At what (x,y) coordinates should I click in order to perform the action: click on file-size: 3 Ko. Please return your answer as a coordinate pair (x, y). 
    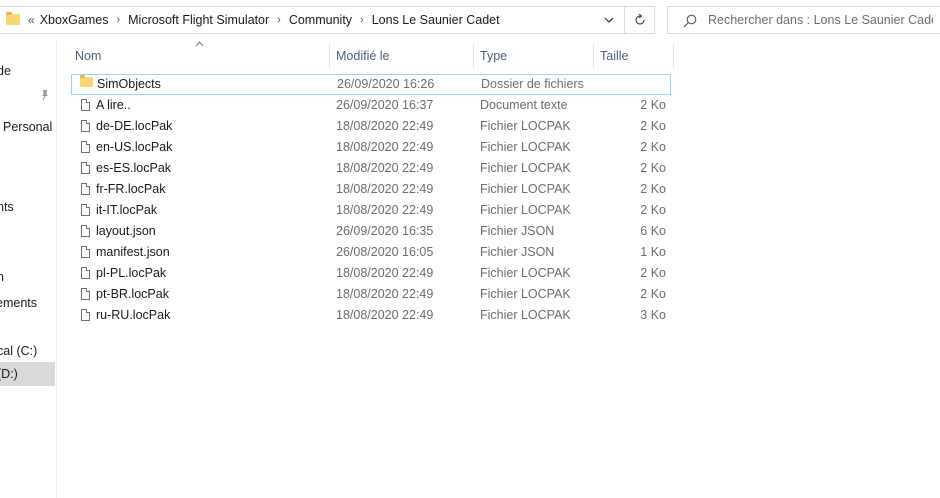
    Looking at the image, I should click on (653, 315).